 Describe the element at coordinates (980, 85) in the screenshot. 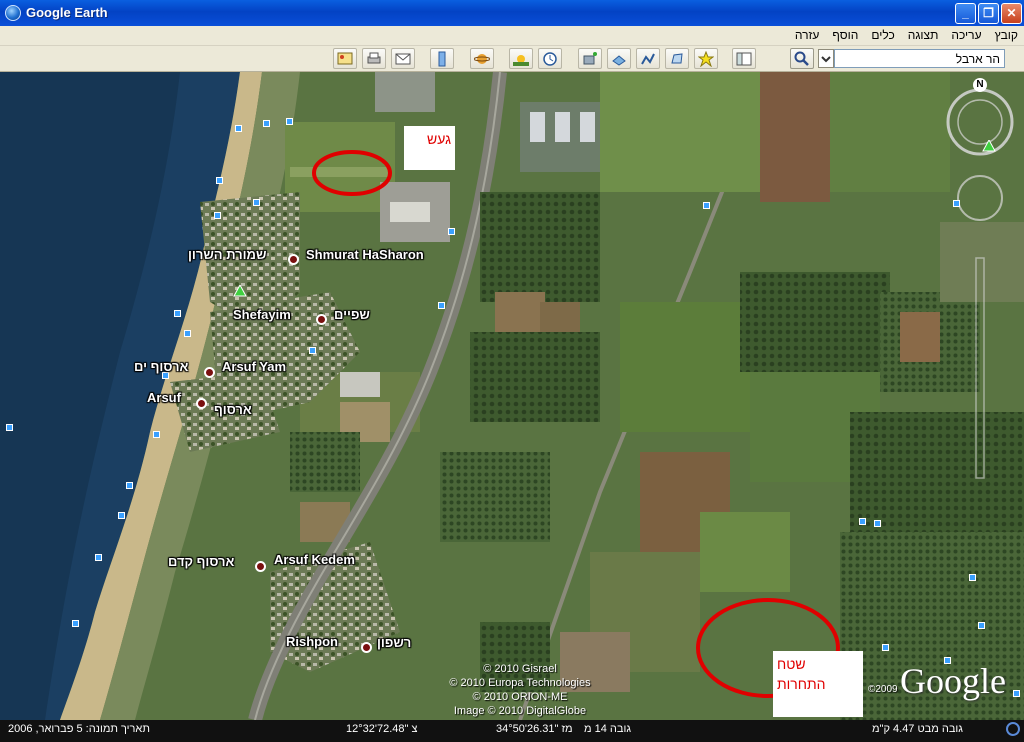

I see `compass-north-icon: N` at that location.